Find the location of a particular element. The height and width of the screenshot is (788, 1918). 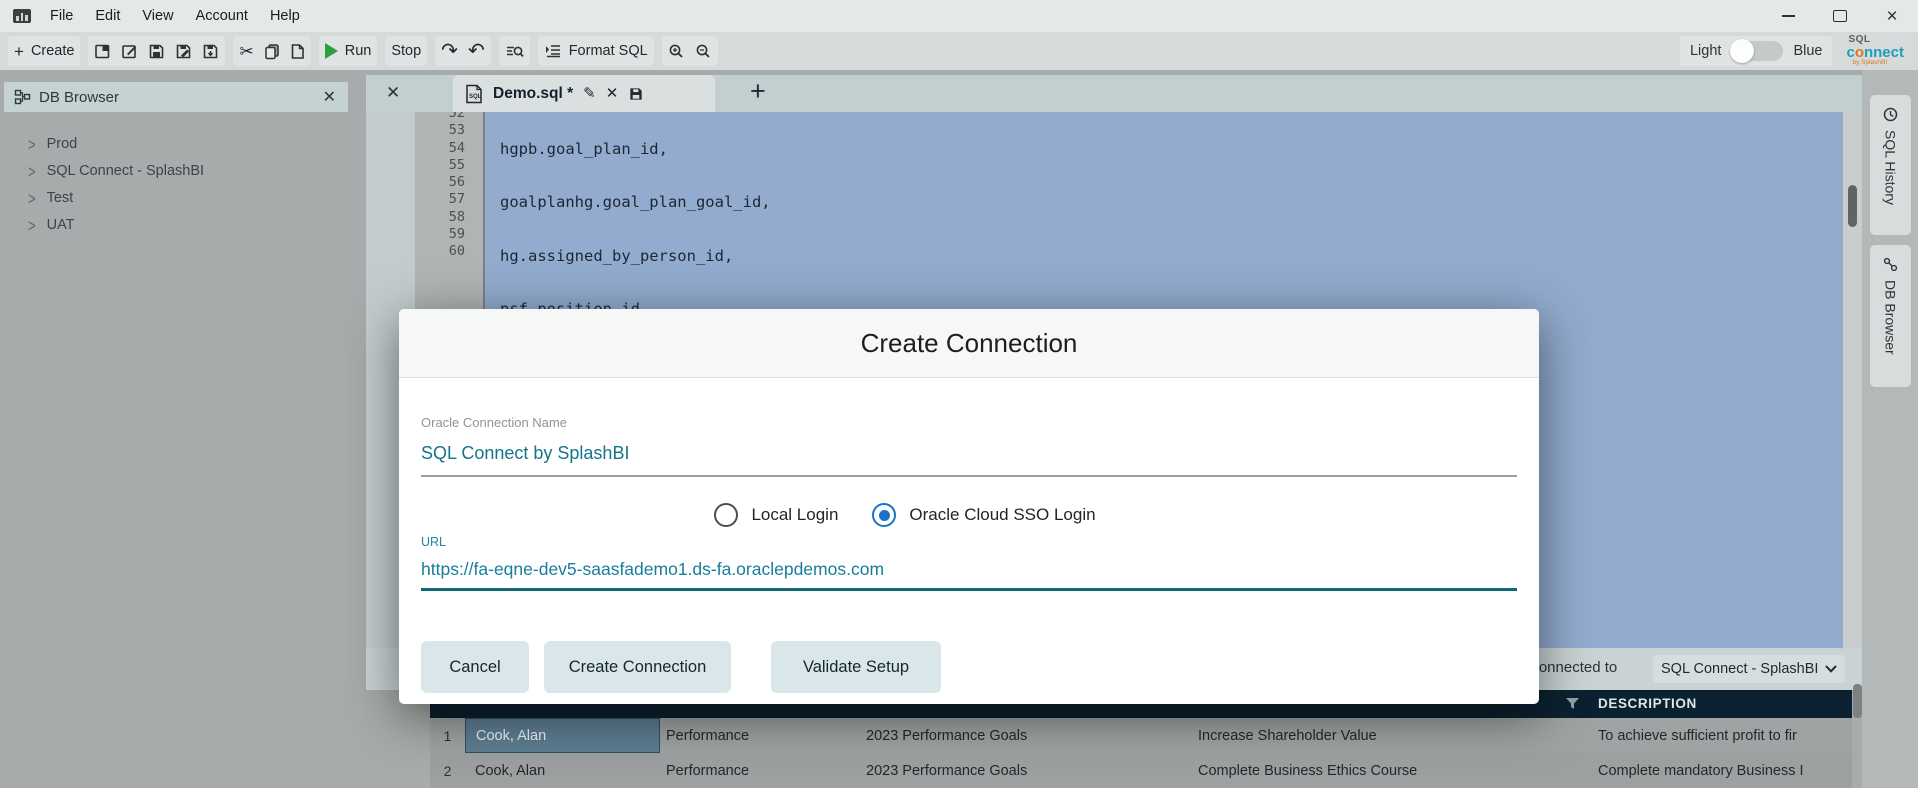

sqlconnect-logo: SQL connect by SplashBI is located at coordinates (1875, 51).